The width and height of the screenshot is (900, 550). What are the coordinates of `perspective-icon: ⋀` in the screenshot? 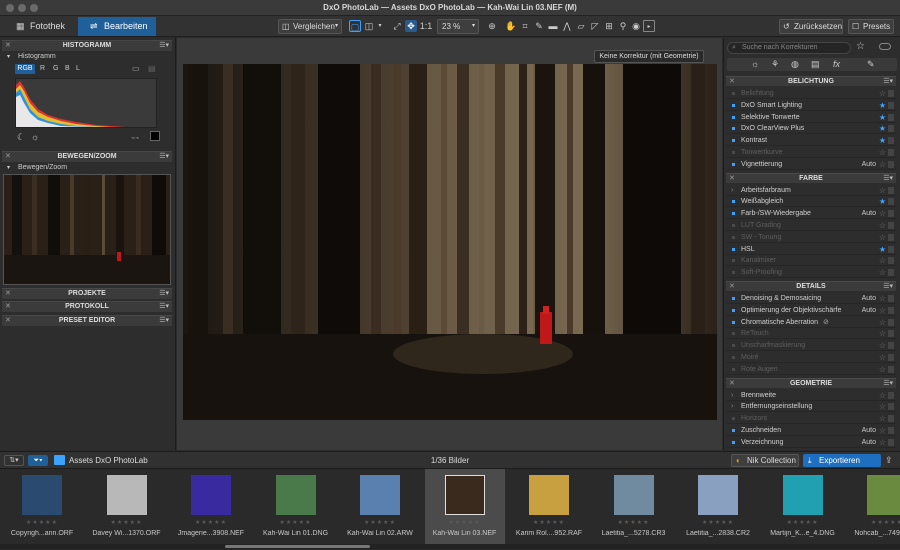 It's located at (567, 26).